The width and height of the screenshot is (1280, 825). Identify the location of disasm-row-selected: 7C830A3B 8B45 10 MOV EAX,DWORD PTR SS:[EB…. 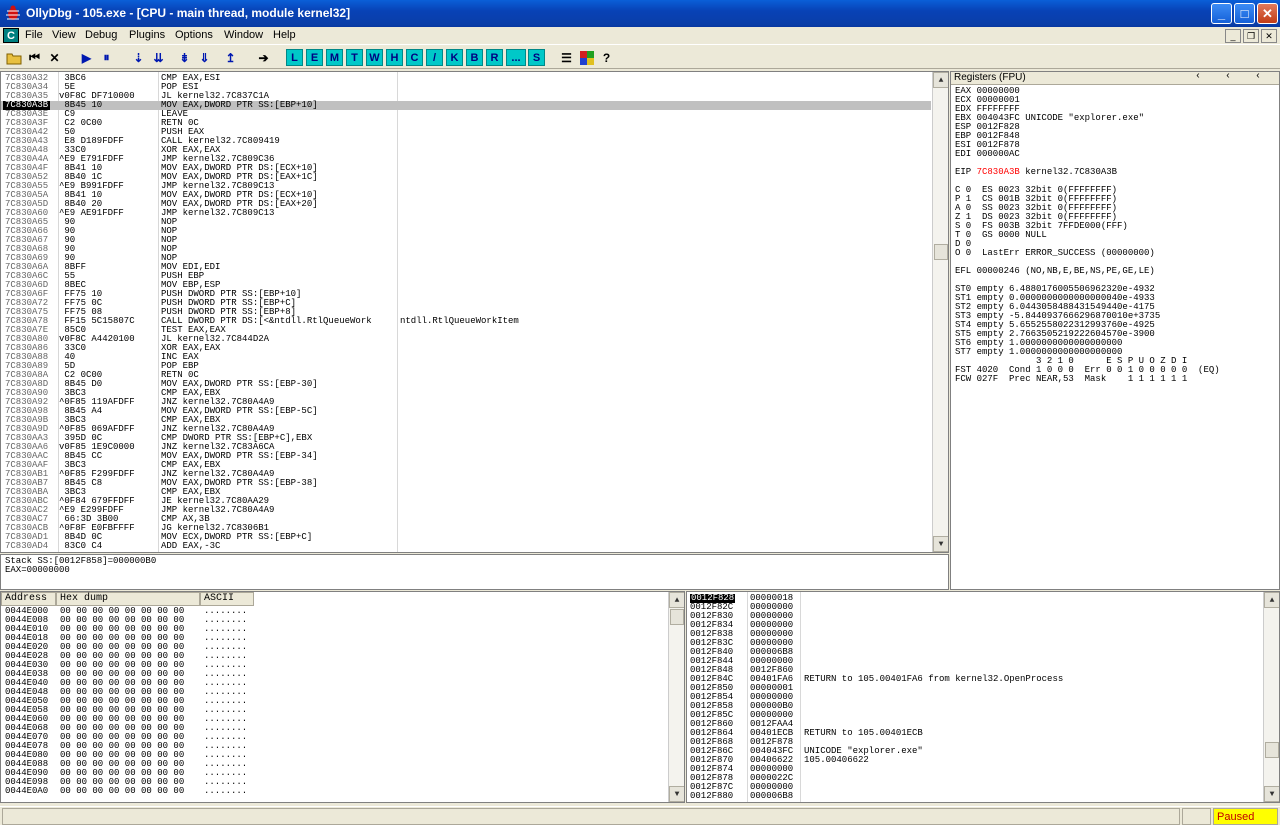
(466, 105).